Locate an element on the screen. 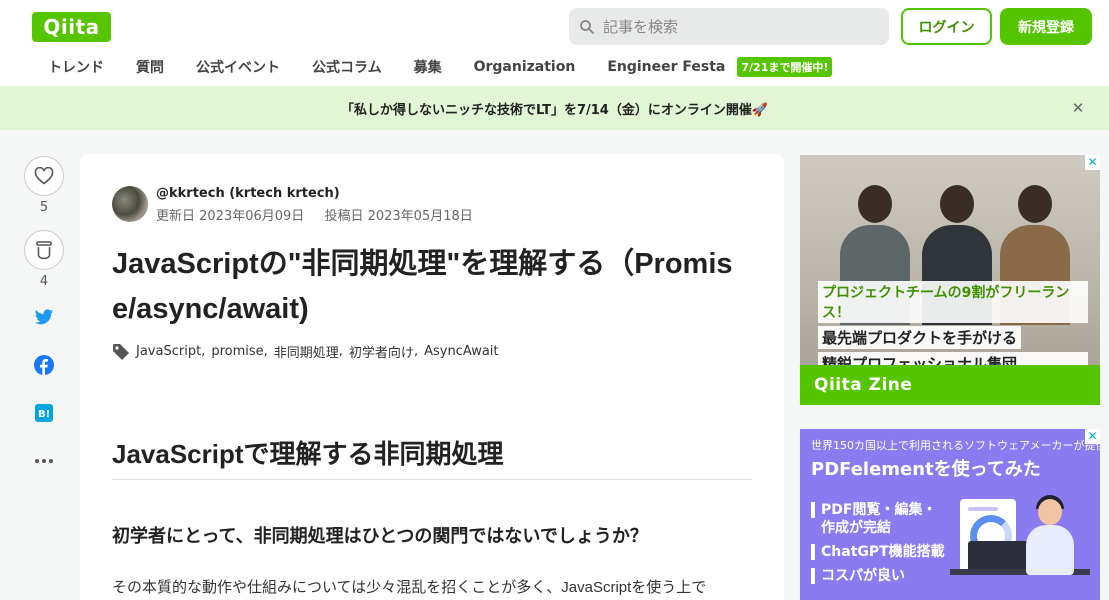 The height and width of the screenshot is (600, 1109). tag-promise: promise is located at coordinates (237, 351).